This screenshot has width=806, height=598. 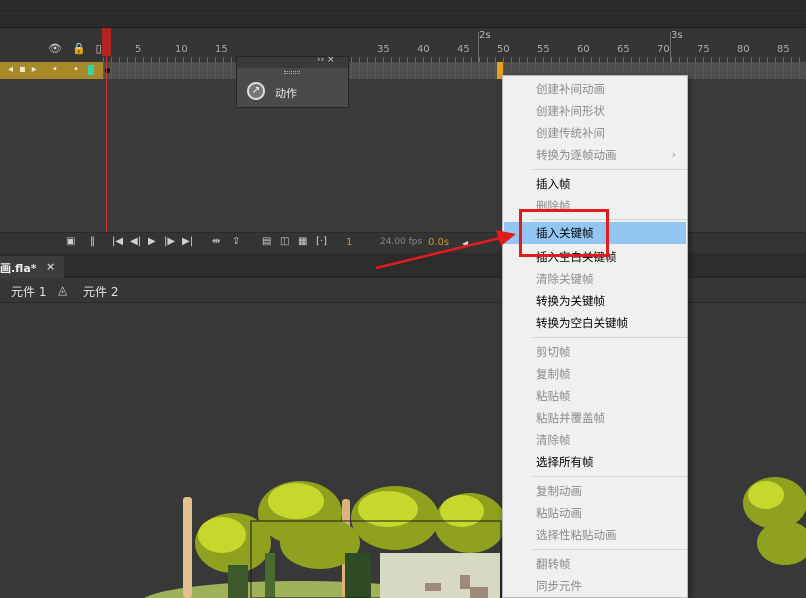 What do you see at coordinates (595, 513) in the screenshot?
I see `menu-item: 粘贴动画` at bounding box center [595, 513].